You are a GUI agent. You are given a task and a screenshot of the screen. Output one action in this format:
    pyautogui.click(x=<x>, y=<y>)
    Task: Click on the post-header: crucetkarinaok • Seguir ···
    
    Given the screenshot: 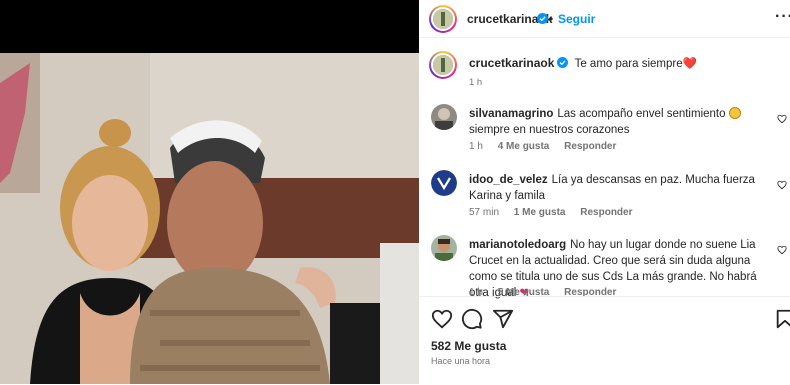 What is the action you would take?
    pyautogui.click(x=604, y=19)
    